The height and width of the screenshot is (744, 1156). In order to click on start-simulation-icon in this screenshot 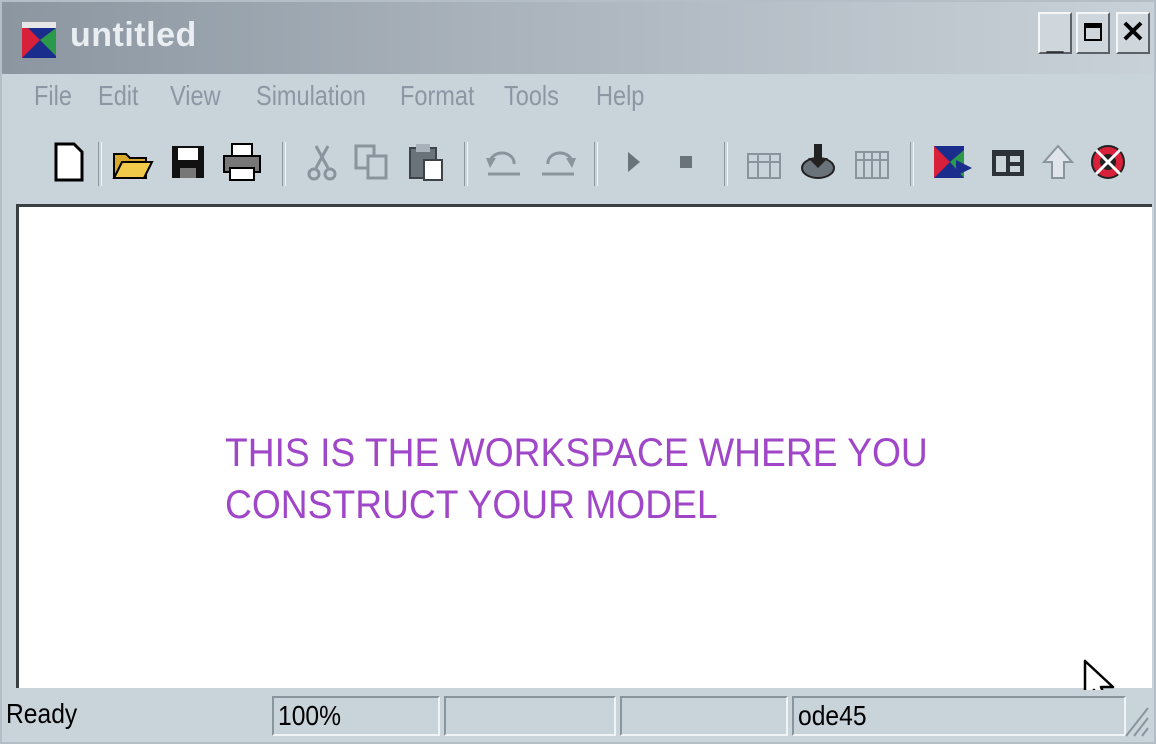, I will do `click(634, 162)`.